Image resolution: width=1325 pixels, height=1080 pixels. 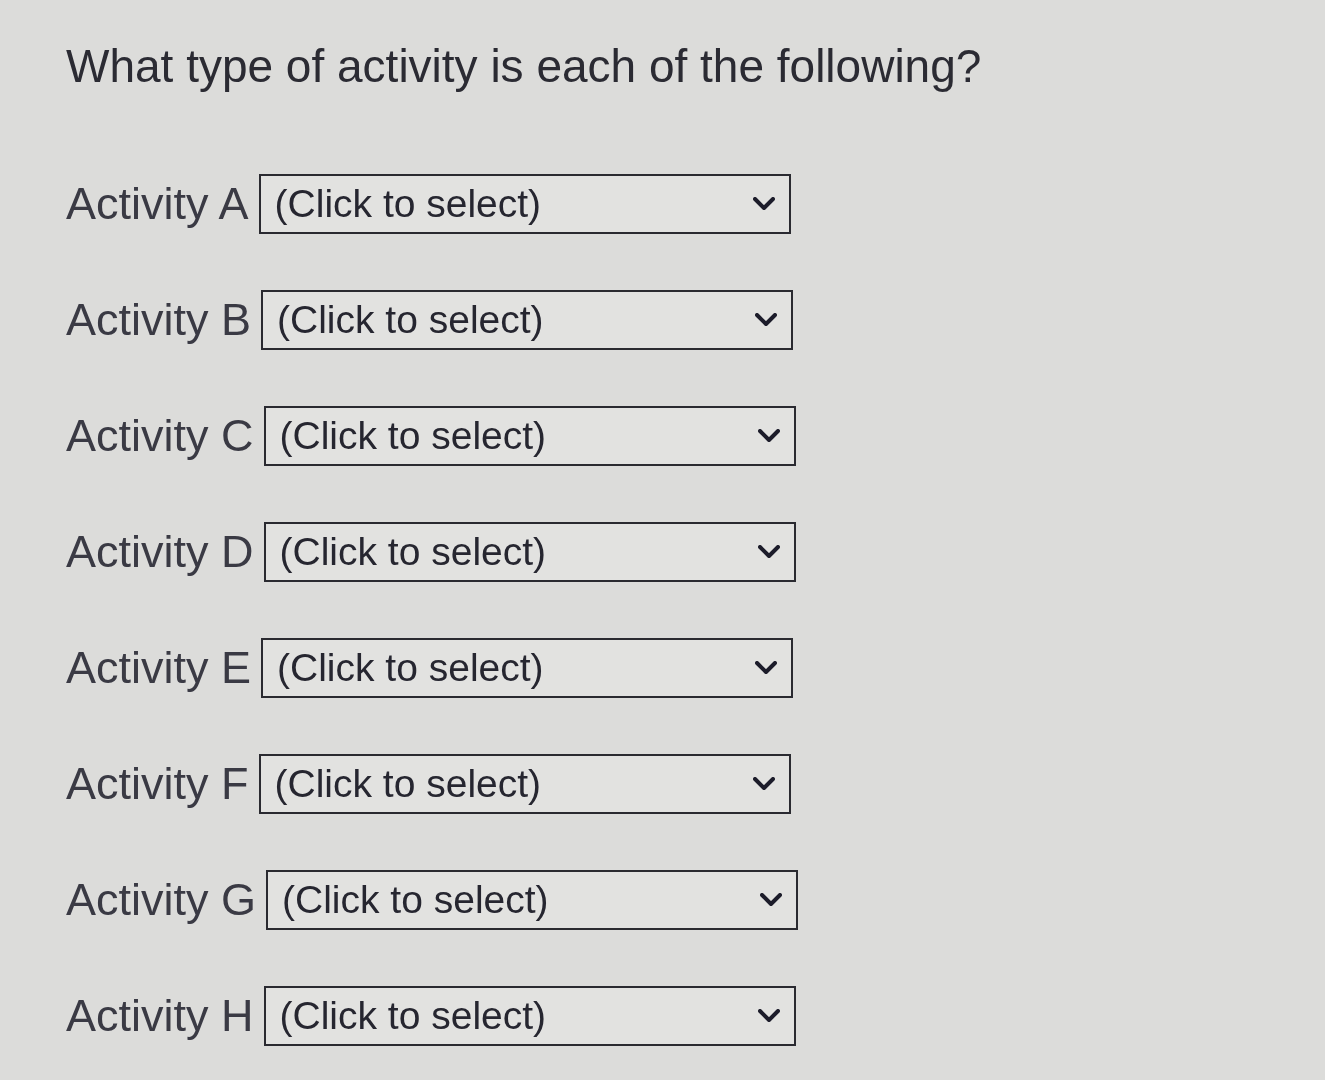 I want to click on activity-label: Activity E, so click(x=159, y=668).